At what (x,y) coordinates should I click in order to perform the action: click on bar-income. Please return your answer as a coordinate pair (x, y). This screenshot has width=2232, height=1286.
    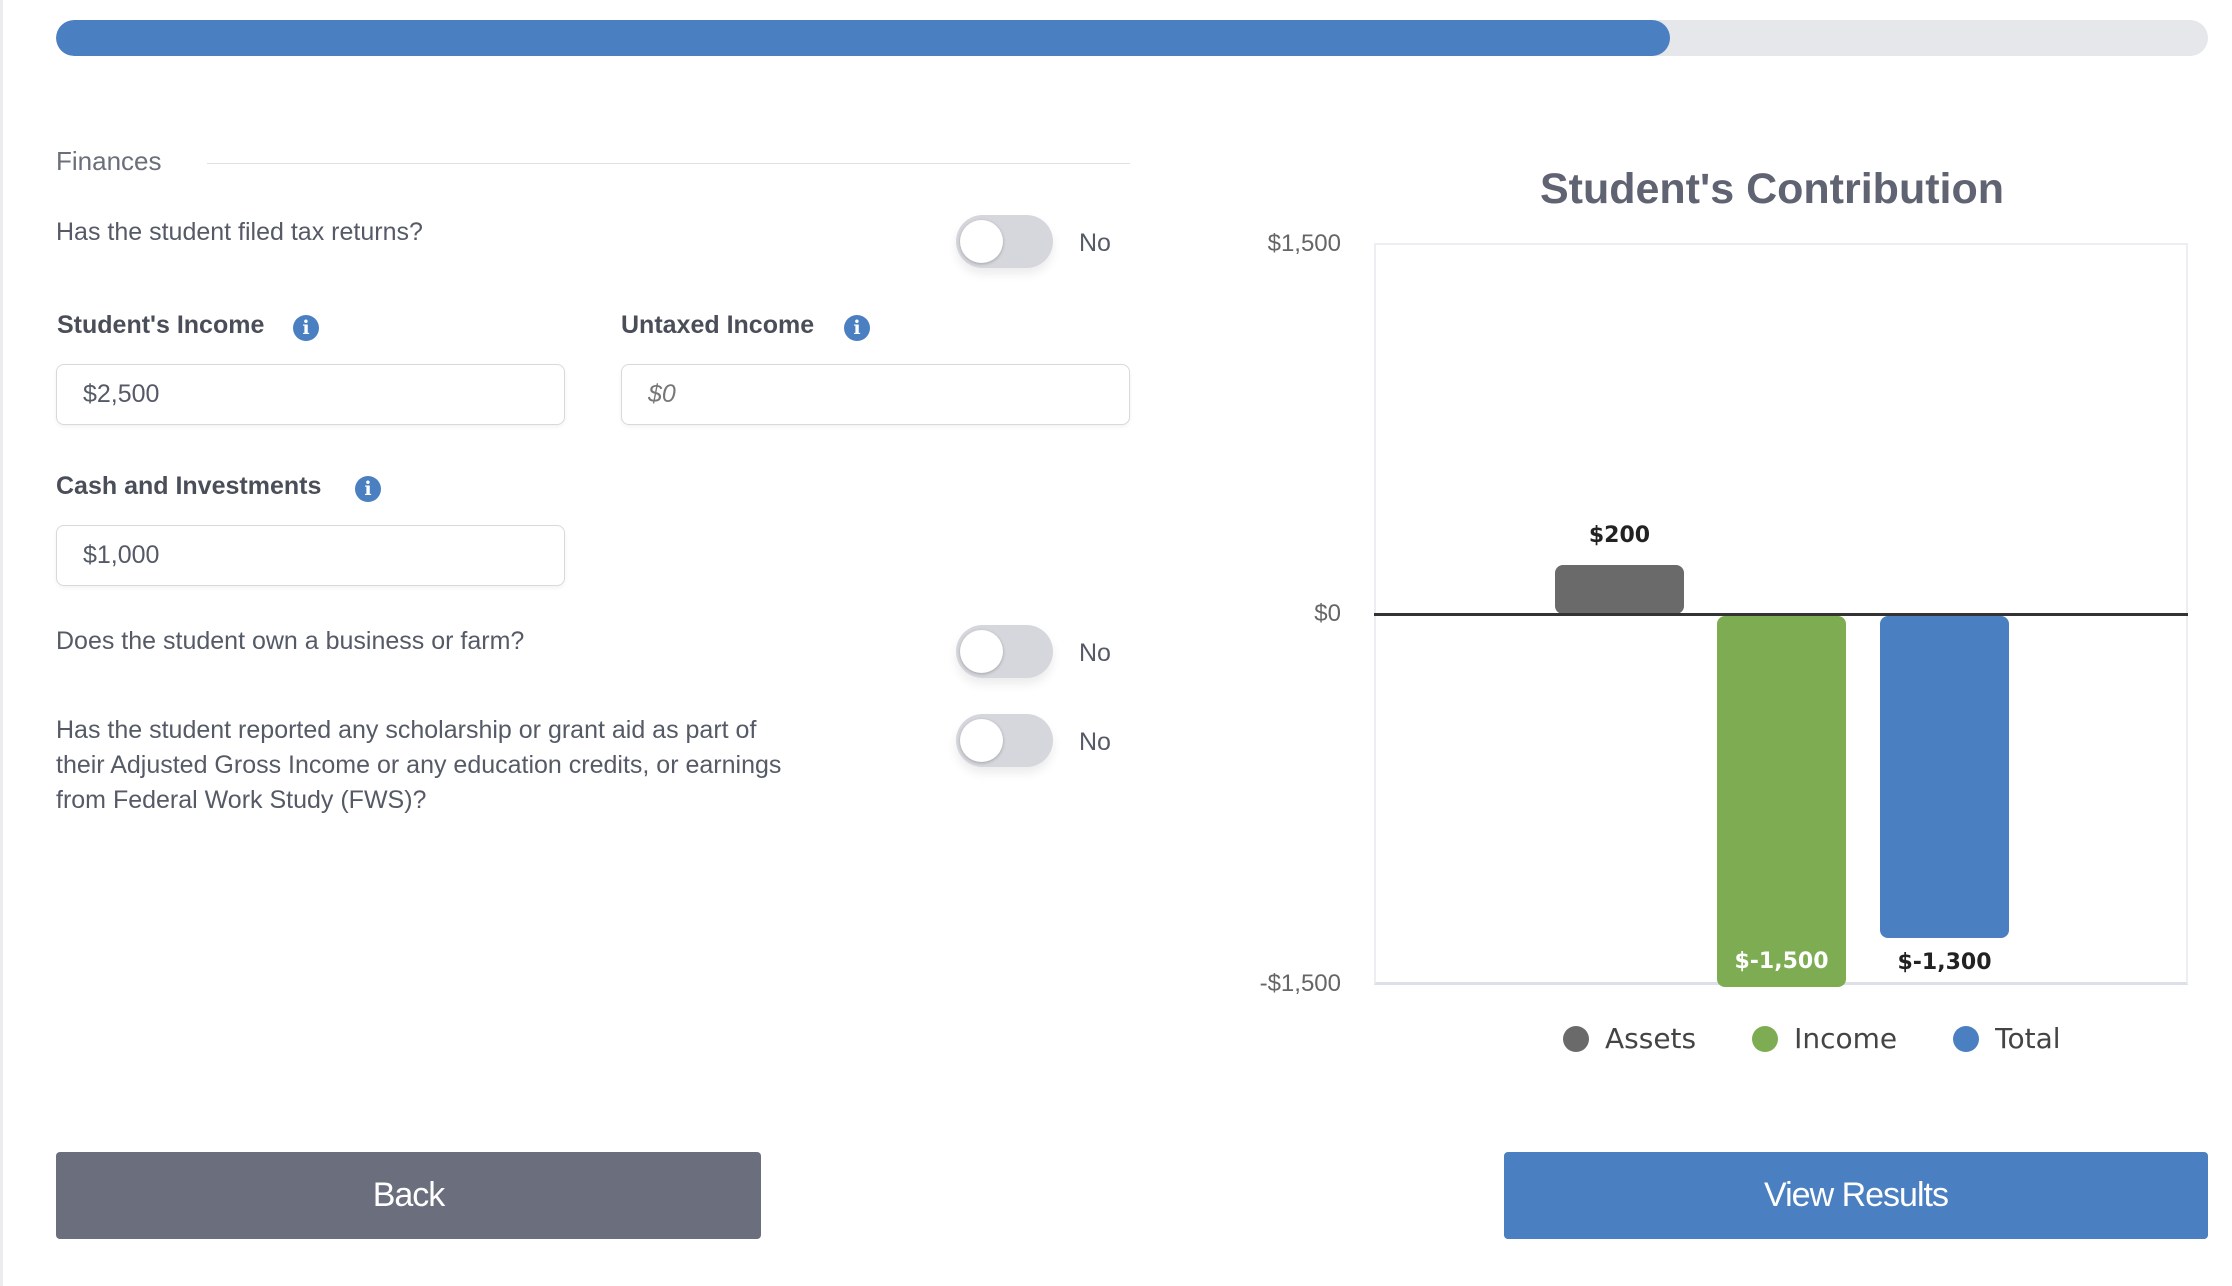
    Looking at the image, I should click on (1781, 801).